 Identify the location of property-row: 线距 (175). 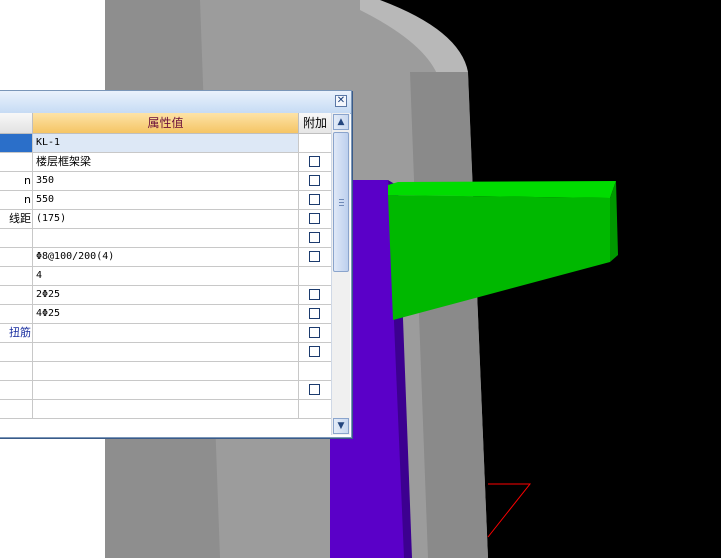
(165, 219).